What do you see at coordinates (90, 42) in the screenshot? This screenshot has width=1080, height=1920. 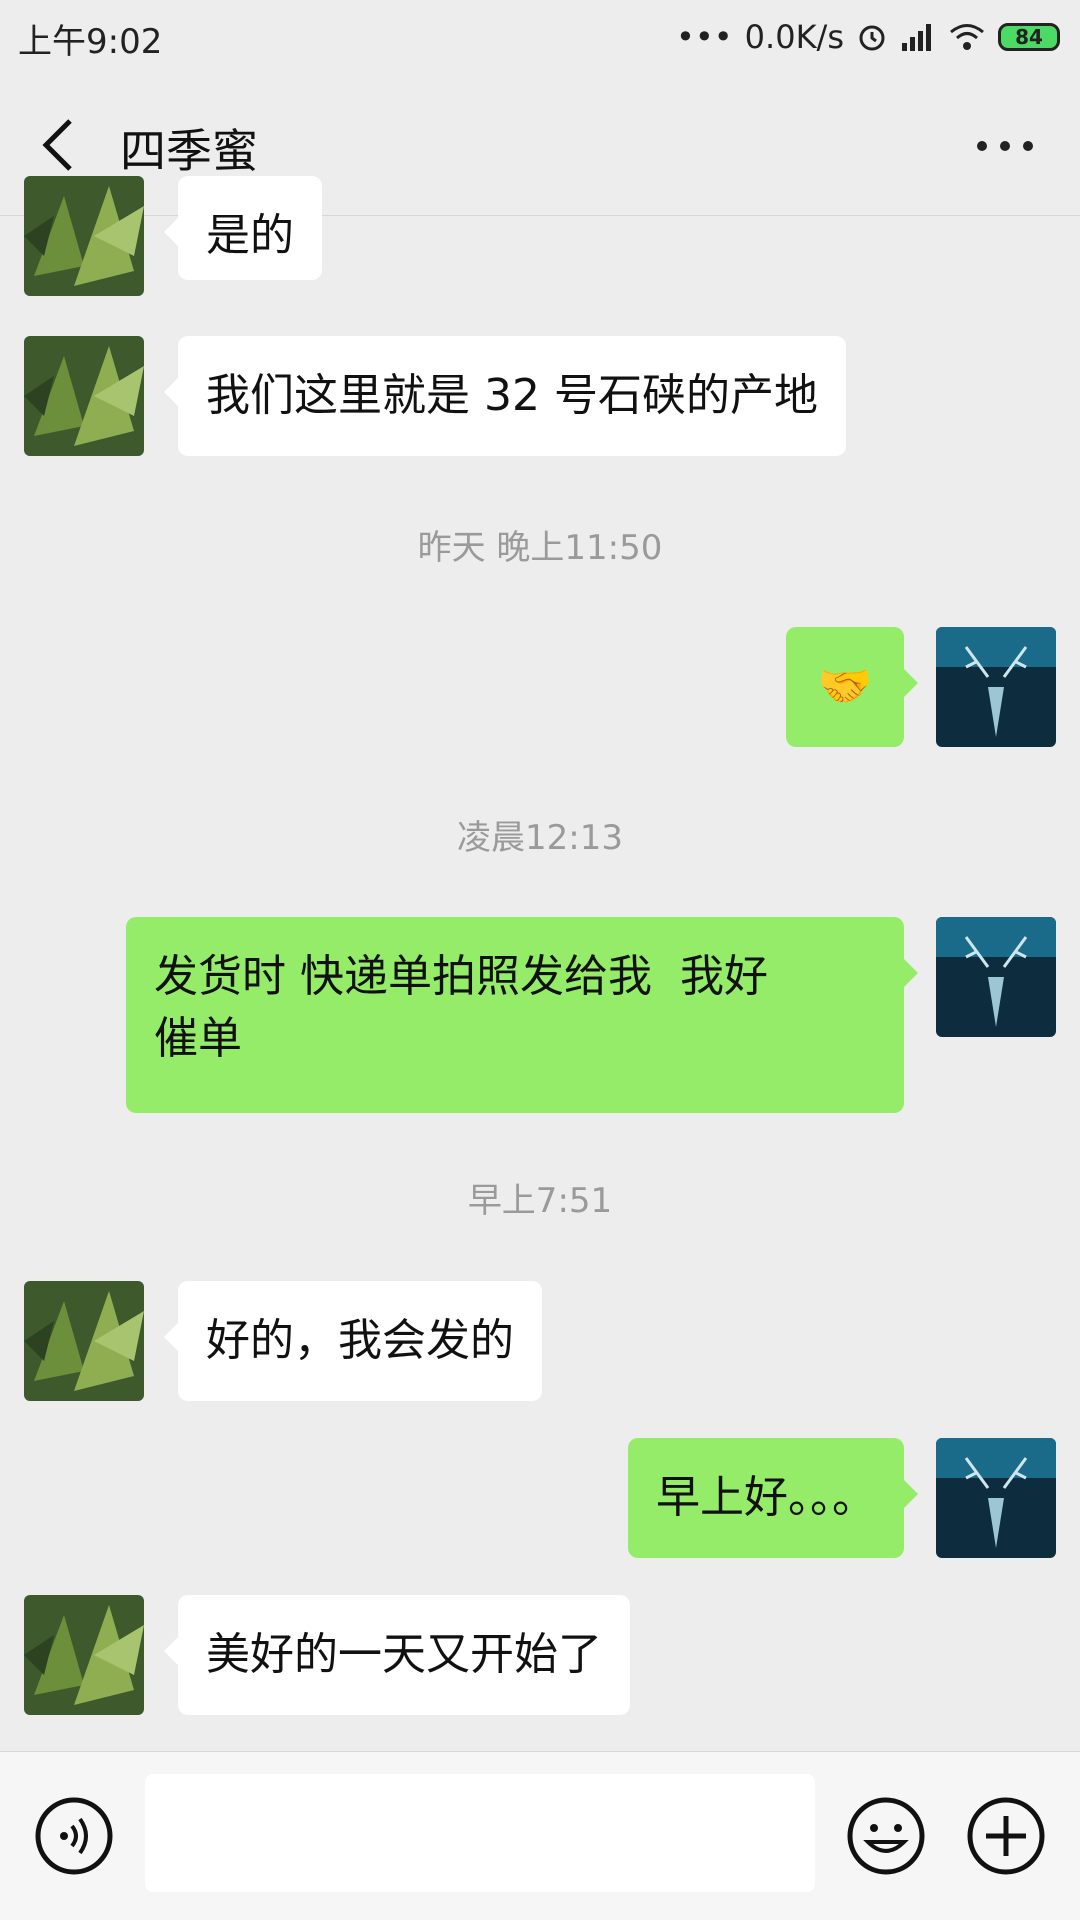 I see `status-time: 上午9:02` at bounding box center [90, 42].